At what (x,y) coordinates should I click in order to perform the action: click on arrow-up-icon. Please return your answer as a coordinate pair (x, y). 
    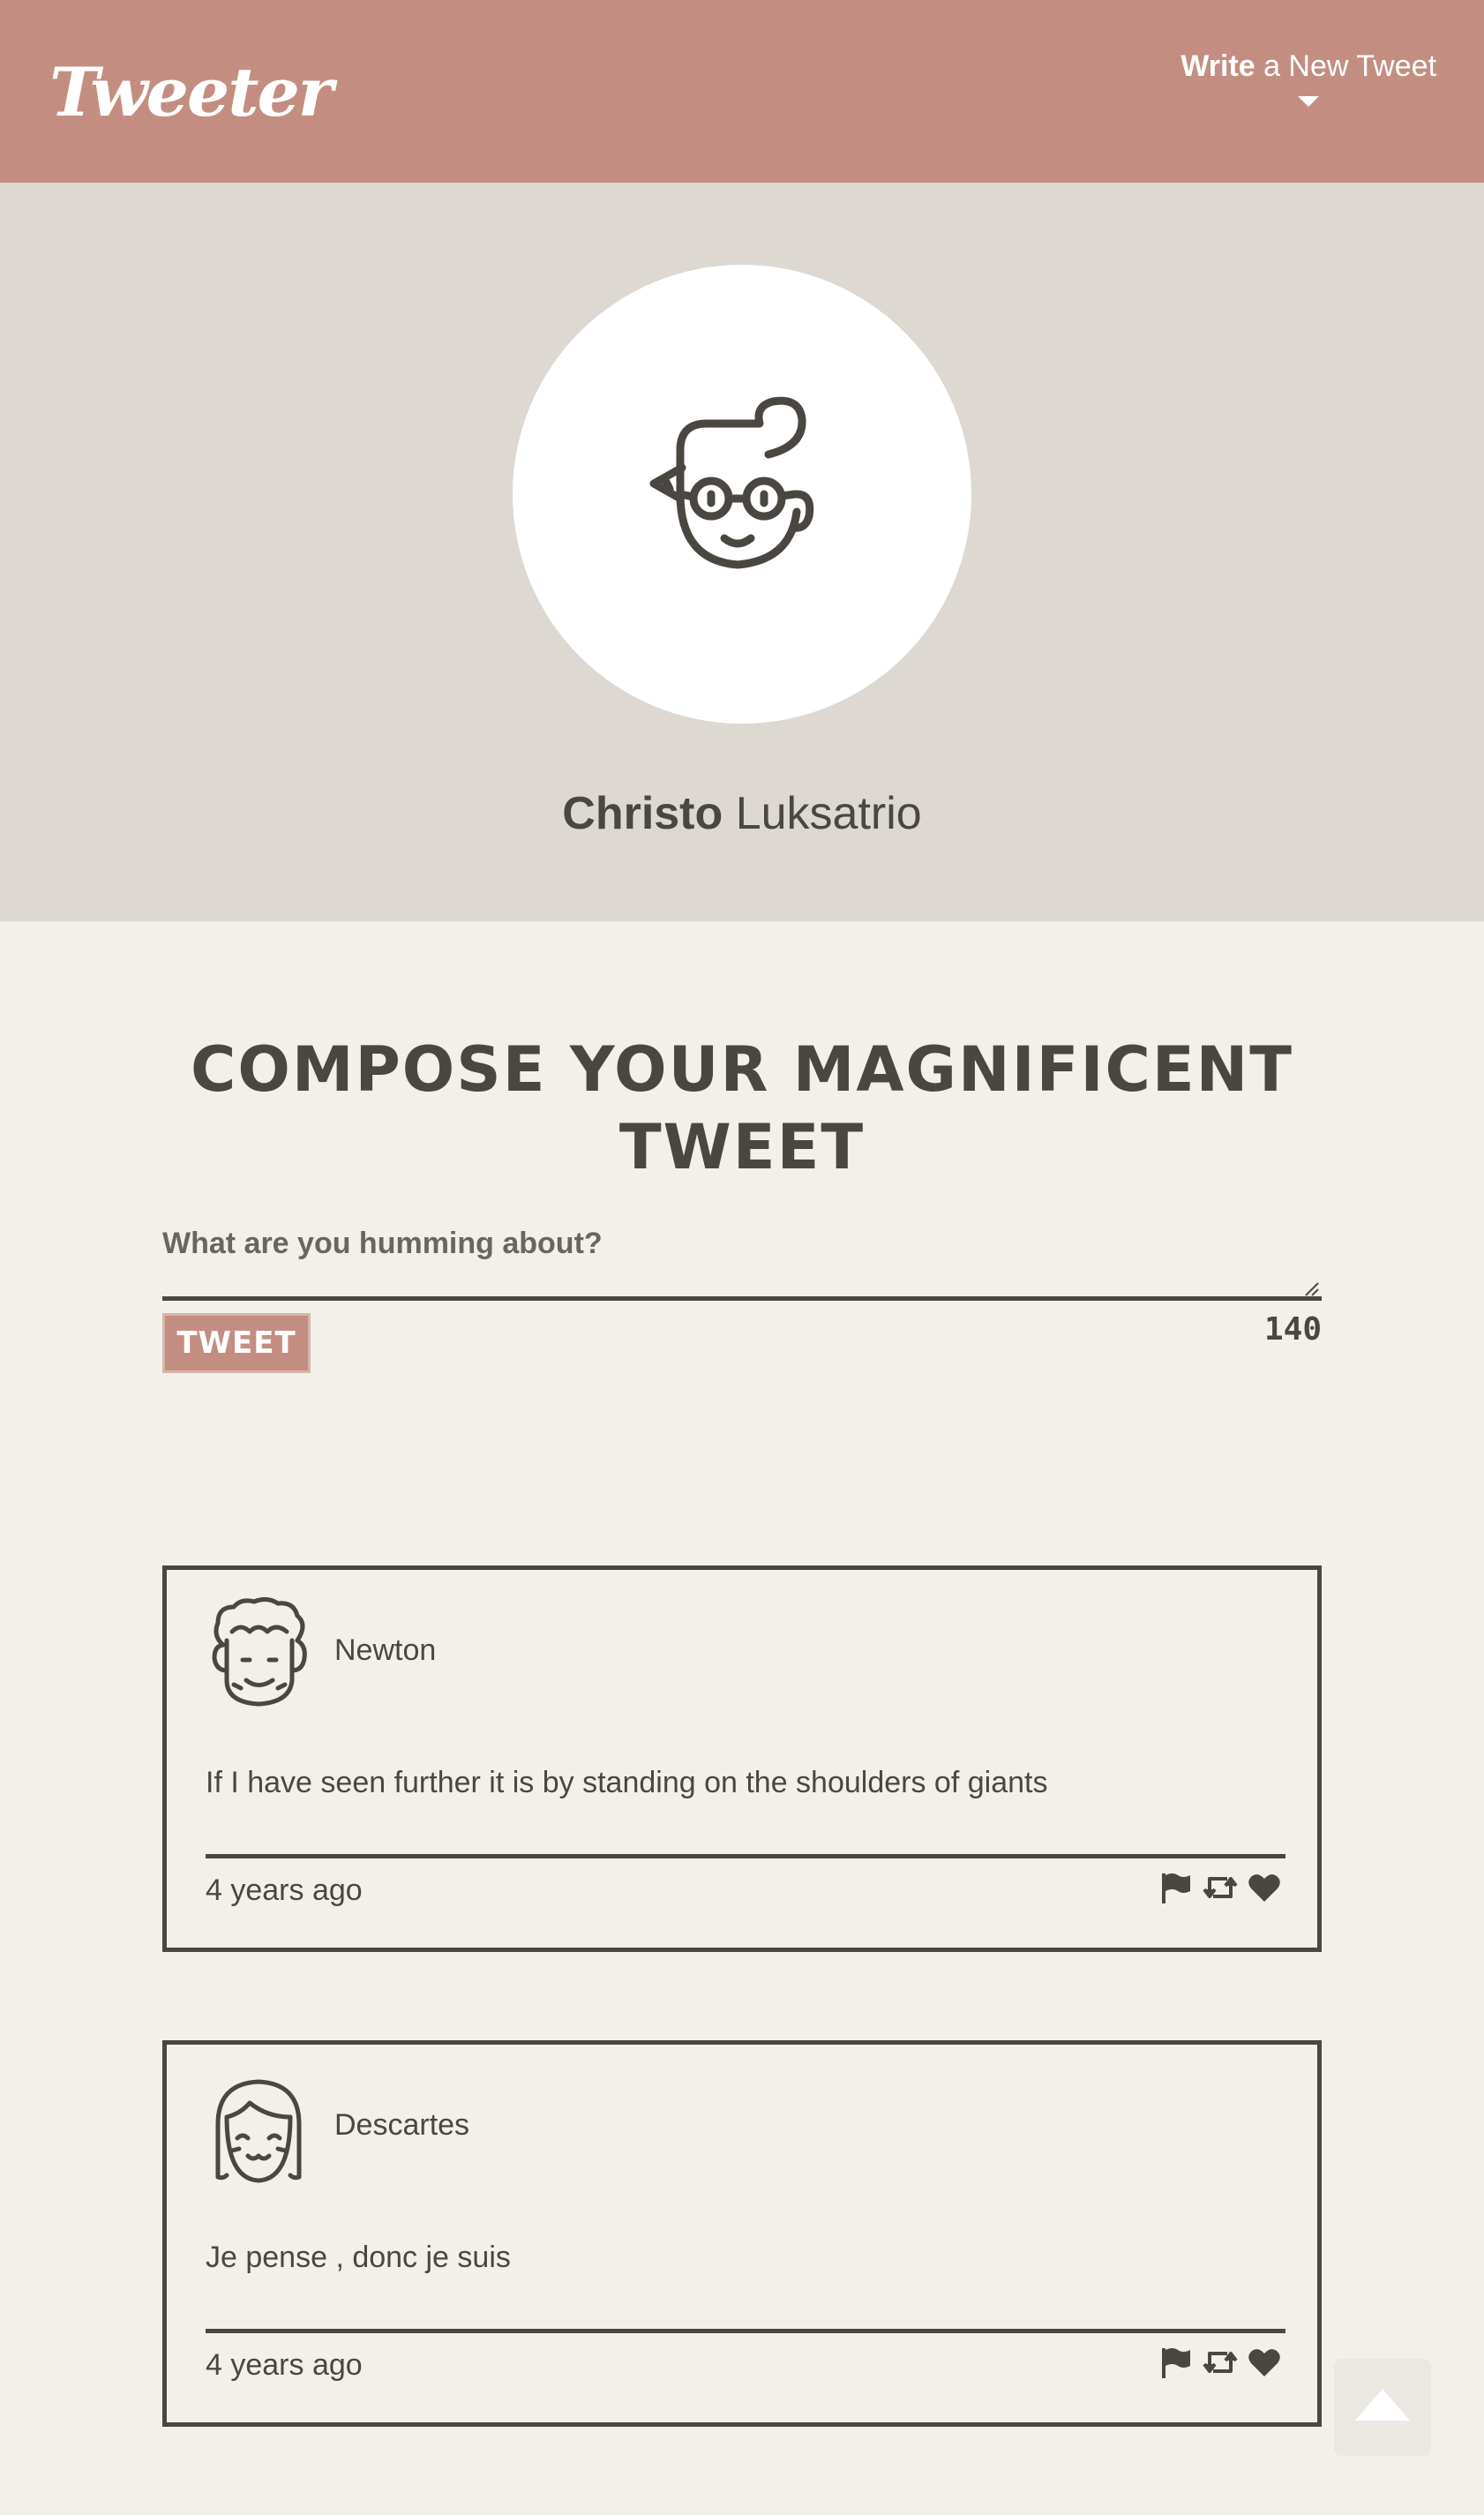
    Looking at the image, I should click on (1382, 2405).